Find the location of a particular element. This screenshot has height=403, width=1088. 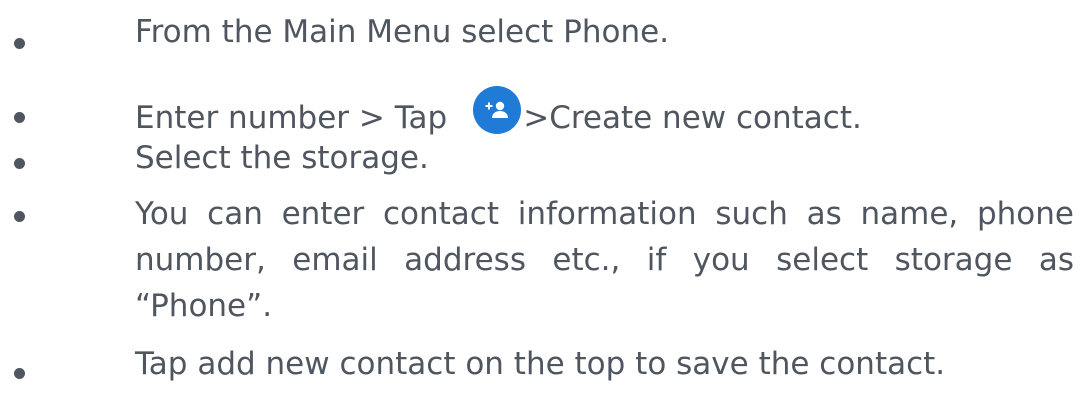

list-item-text: Select the storage. is located at coordinates (282, 158).